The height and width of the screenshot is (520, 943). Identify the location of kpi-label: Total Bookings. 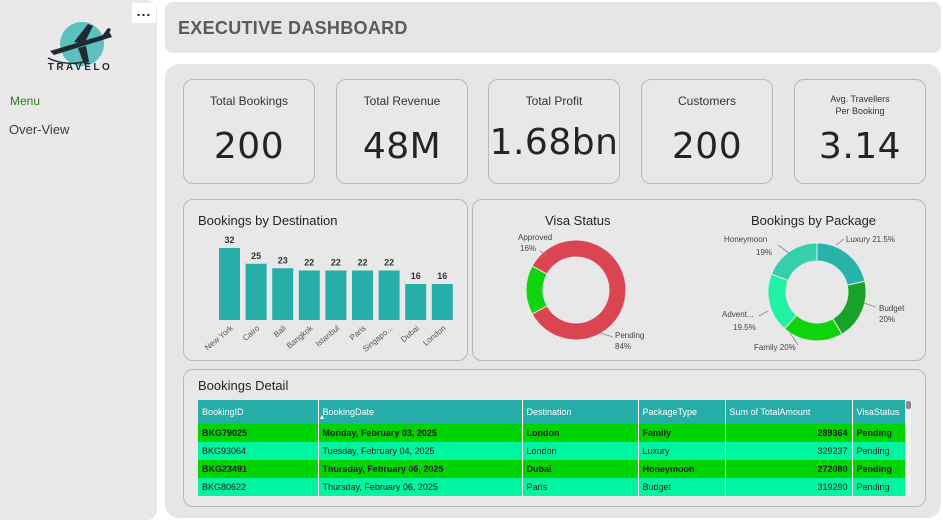
(249, 101).